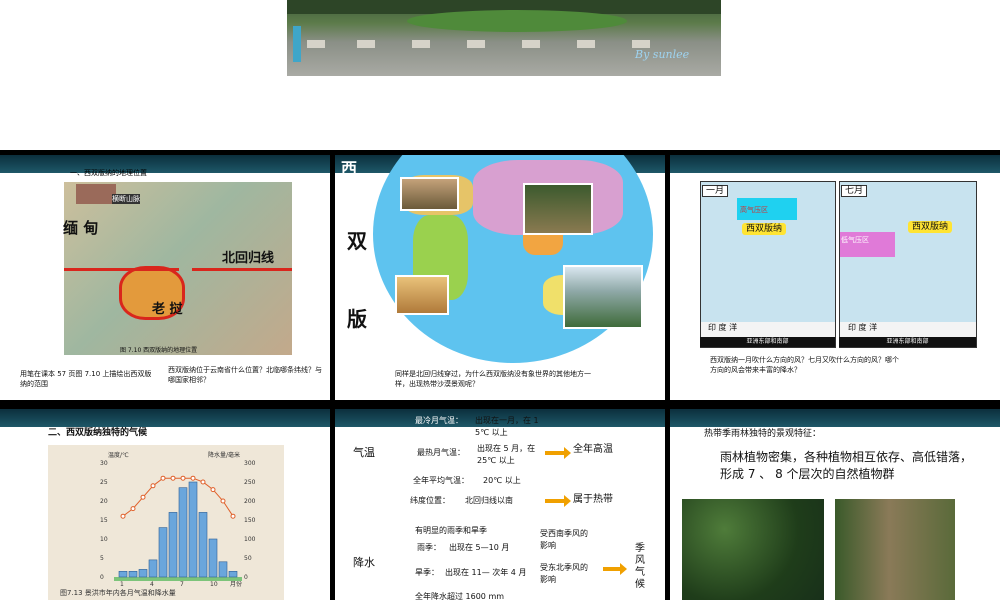 Image resolution: width=1000 pixels, height=600 pixels. What do you see at coordinates (248, 558) in the screenshot?
I see `y-right-tick: 50` at bounding box center [248, 558].